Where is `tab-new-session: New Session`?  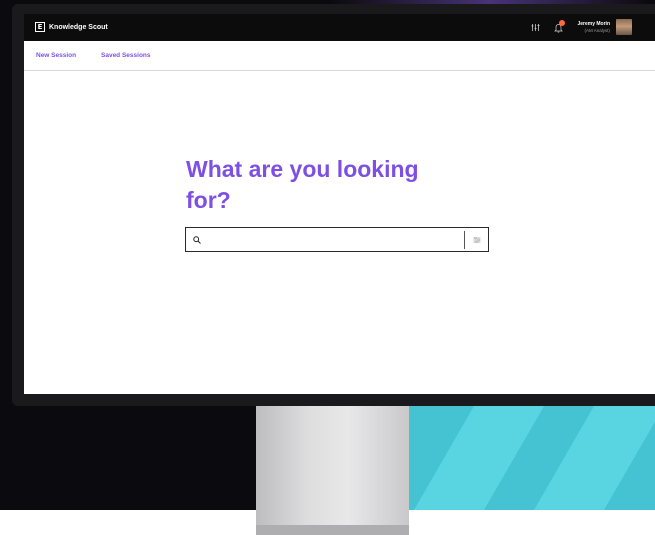
tab-new-session: New Session is located at coordinates (56, 55).